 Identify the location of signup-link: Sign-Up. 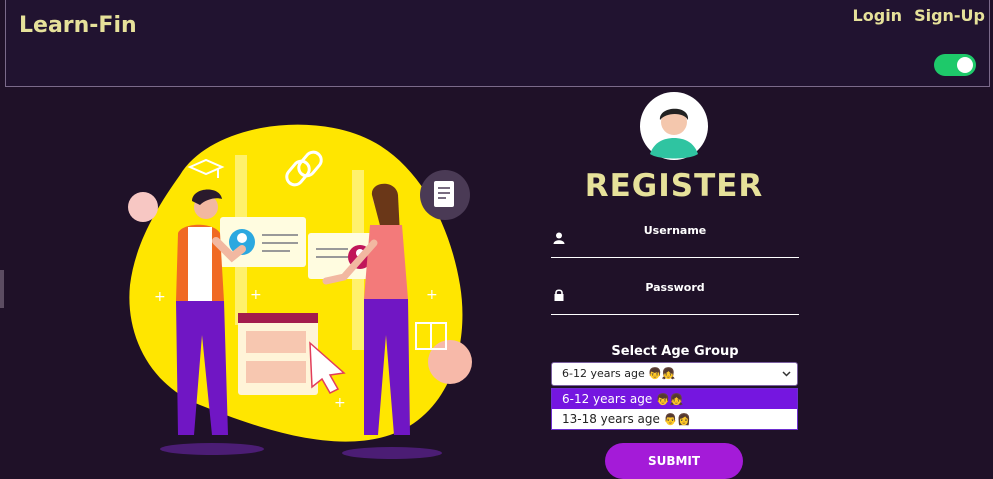
(949, 15).